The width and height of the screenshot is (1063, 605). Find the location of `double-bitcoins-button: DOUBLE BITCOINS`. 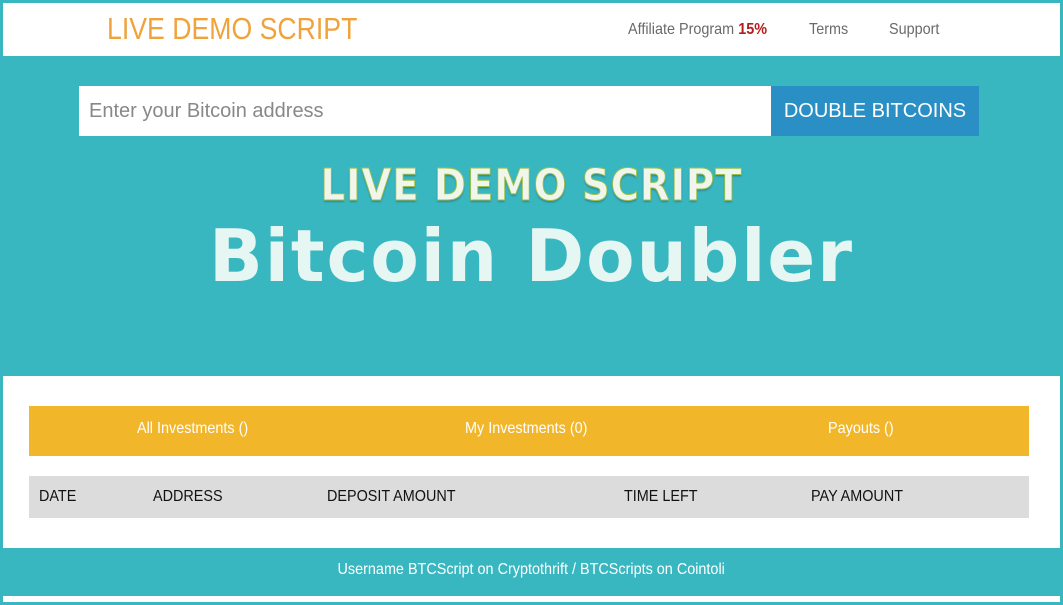

double-bitcoins-button: DOUBLE BITCOINS is located at coordinates (875, 111).